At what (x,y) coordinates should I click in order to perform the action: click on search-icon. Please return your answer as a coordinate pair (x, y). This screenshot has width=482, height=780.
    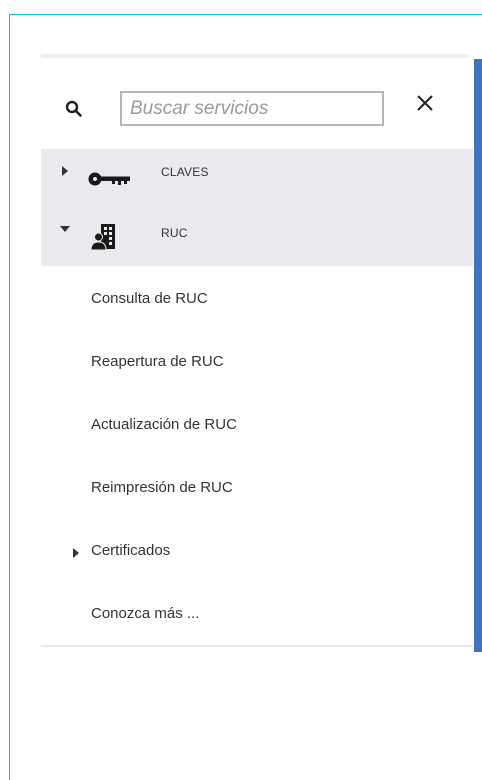
    Looking at the image, I should click on (73, 108).